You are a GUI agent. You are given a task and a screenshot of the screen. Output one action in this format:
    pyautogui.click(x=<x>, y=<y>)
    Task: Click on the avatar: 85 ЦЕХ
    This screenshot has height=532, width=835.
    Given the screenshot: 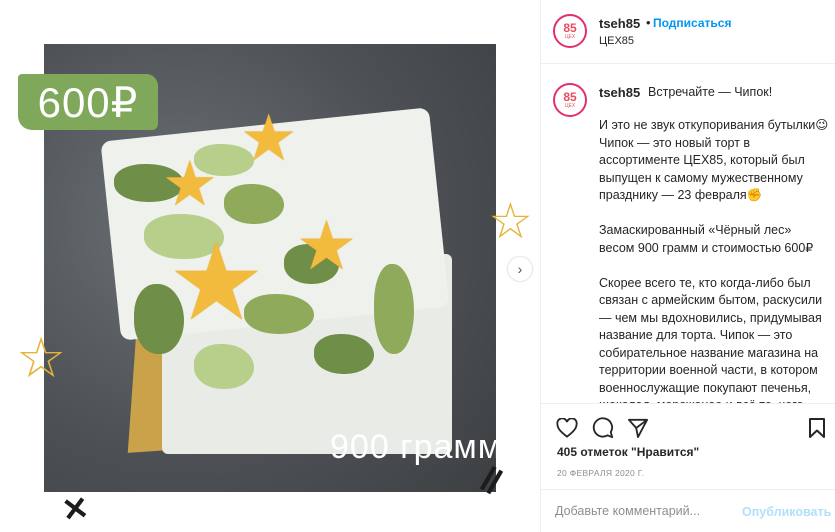 What is the action you would take?
    pyautogui.click(x=570, y=31)
    